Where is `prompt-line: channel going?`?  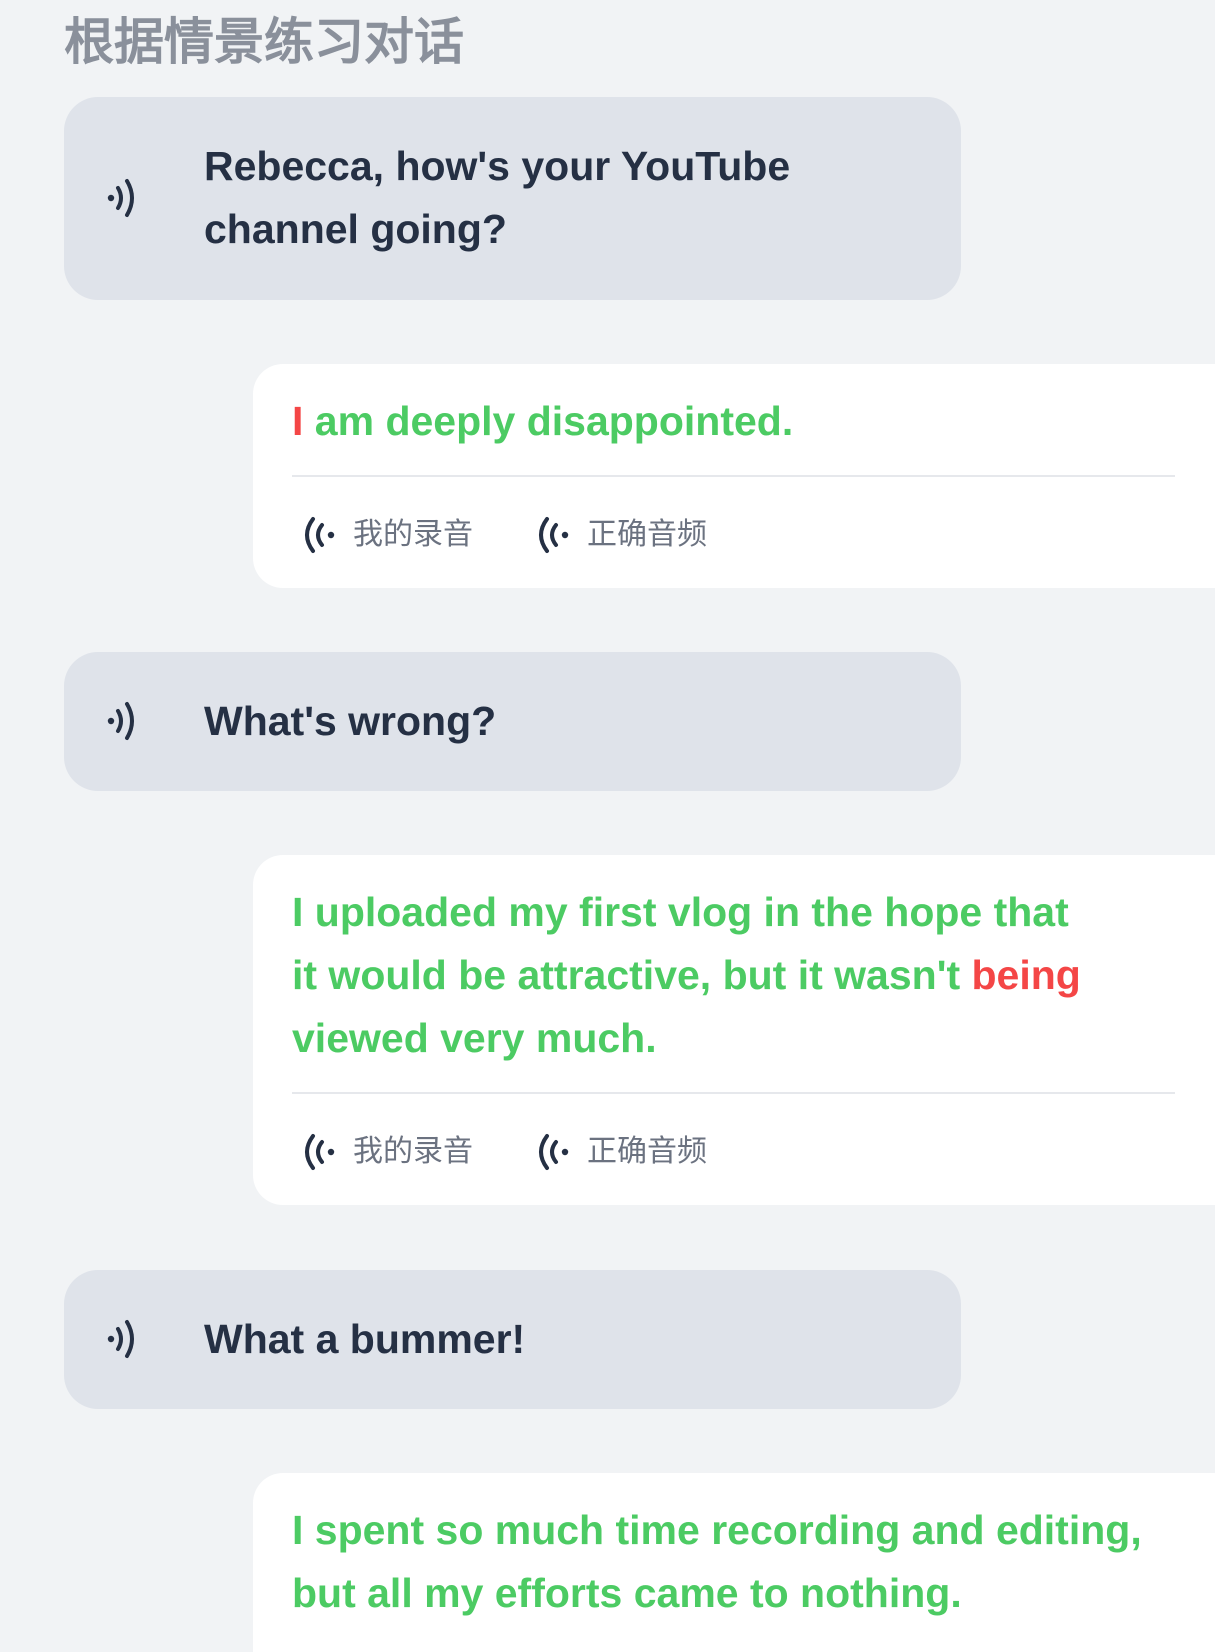
prompt-line: channel going? is located at coordinates (355, 229).